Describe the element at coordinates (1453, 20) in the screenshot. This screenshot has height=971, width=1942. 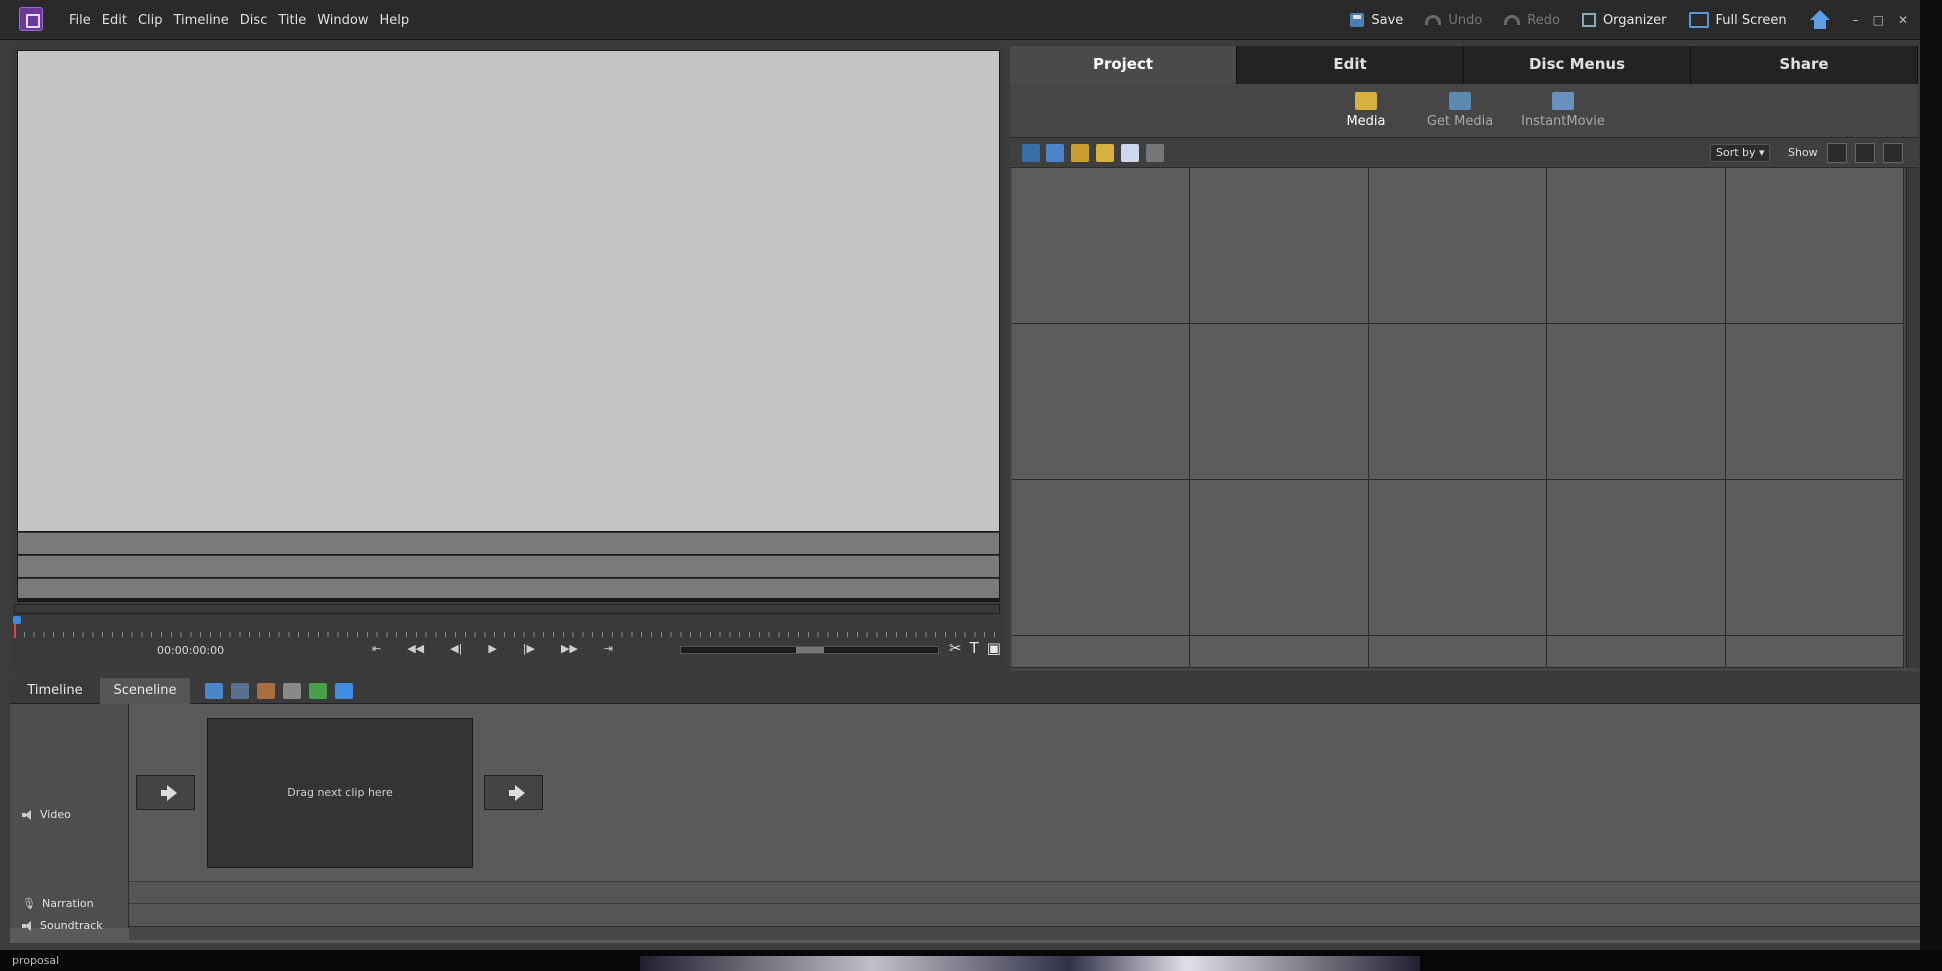
I see `undo-button: Undo` at that location.